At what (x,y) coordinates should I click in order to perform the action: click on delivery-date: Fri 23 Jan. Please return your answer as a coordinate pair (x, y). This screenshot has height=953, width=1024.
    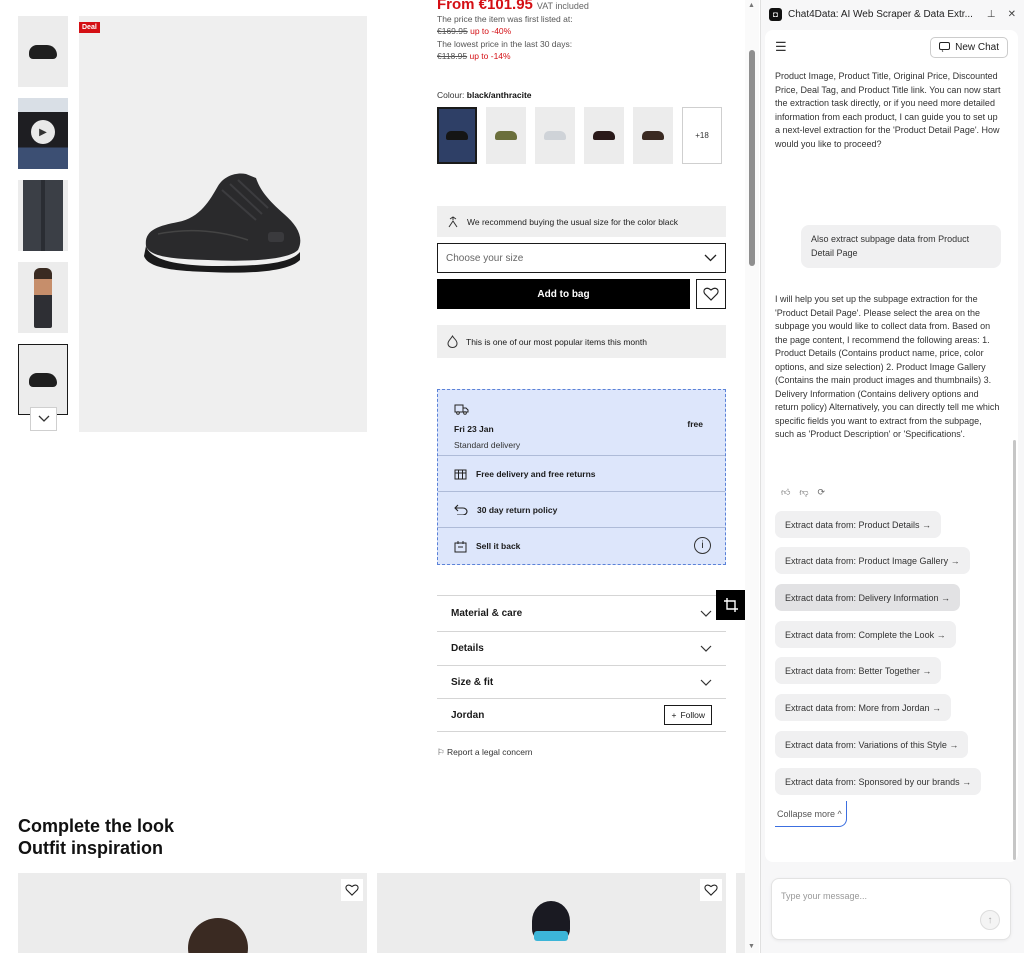
    Looking at the image, I should click on (474, 429).